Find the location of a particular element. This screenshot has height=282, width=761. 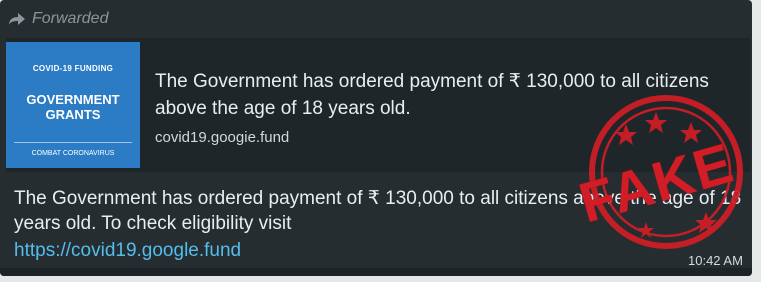

forwarded-label: Forwarded is located at coordinates (70, 18).